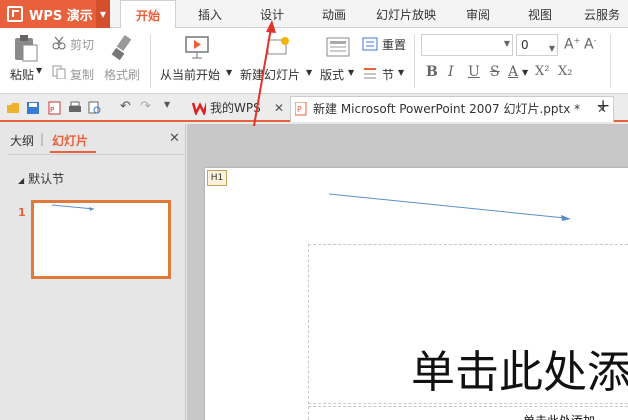 This screenshot has width=628, height=420. I want to click on tab-animation: 动画, so click(334, 14).